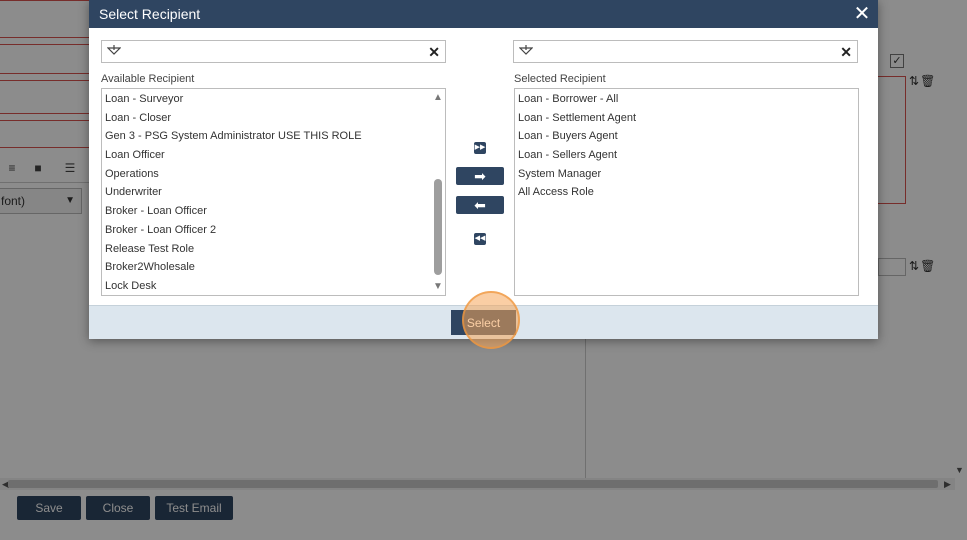  What do you see at coordinates (273, 155) in the screenshot?
I see `list-item: Loan Officer` at bounding box center [273, 155].